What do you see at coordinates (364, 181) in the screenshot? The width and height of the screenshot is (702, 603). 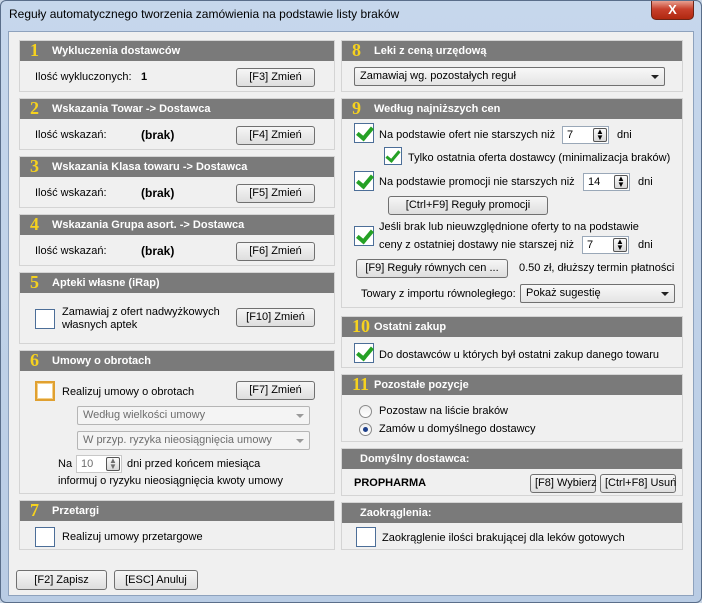 I see `promotions-checkbox` at bounding box center [364, 181].